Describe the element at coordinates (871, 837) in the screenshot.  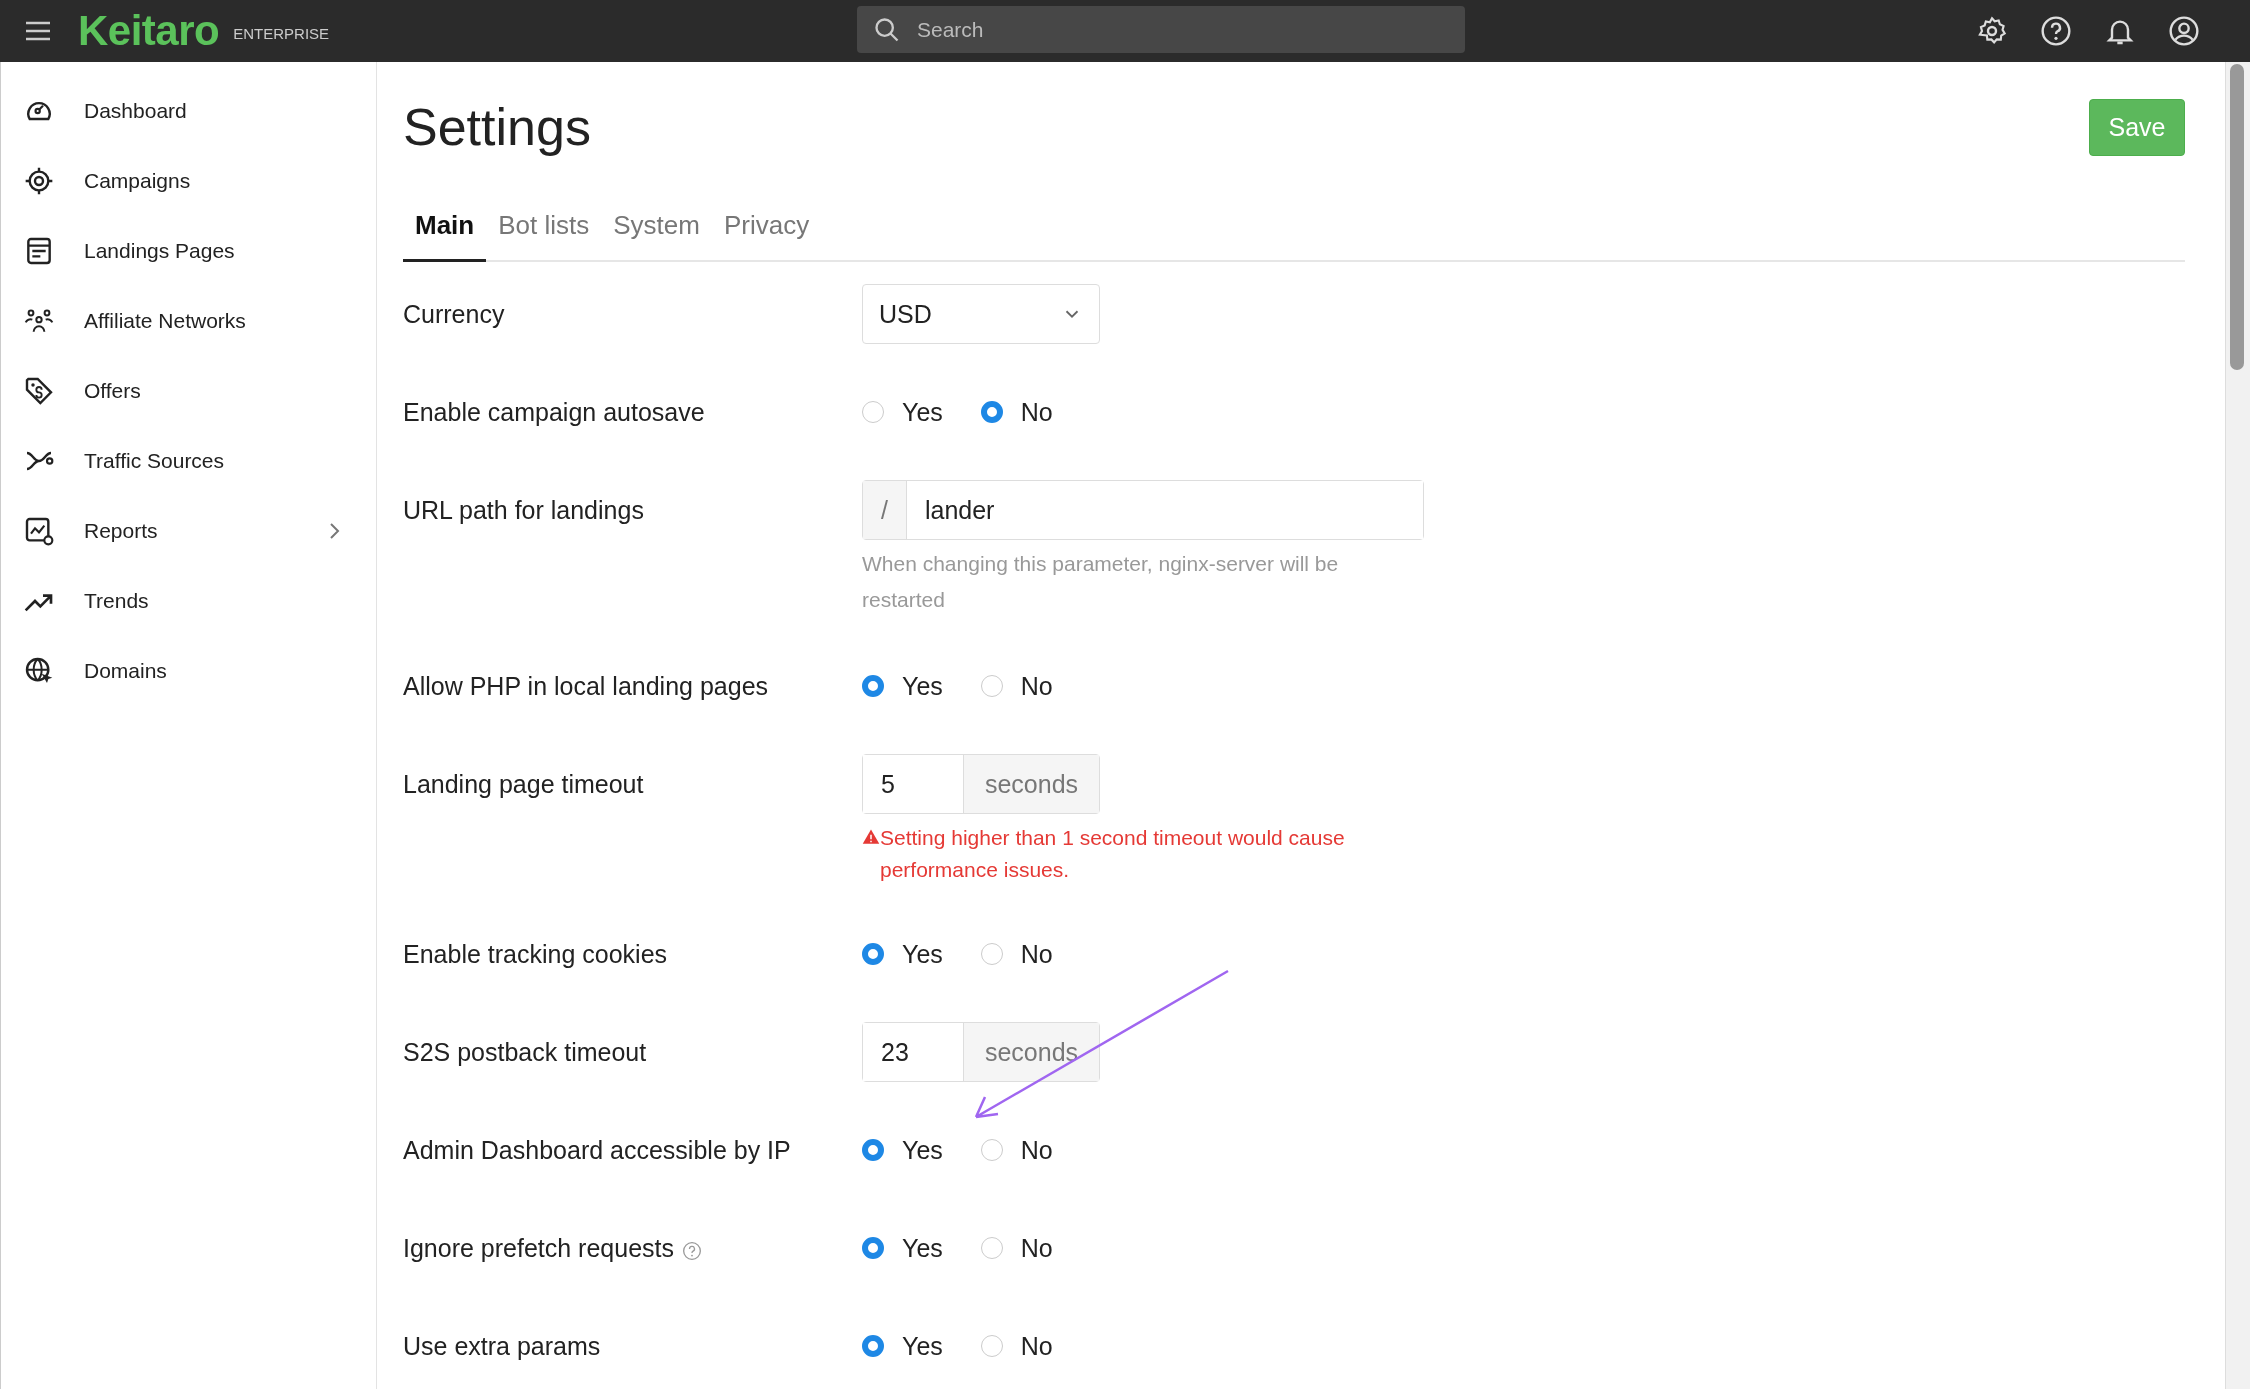
I see `warning-icon` at that location.